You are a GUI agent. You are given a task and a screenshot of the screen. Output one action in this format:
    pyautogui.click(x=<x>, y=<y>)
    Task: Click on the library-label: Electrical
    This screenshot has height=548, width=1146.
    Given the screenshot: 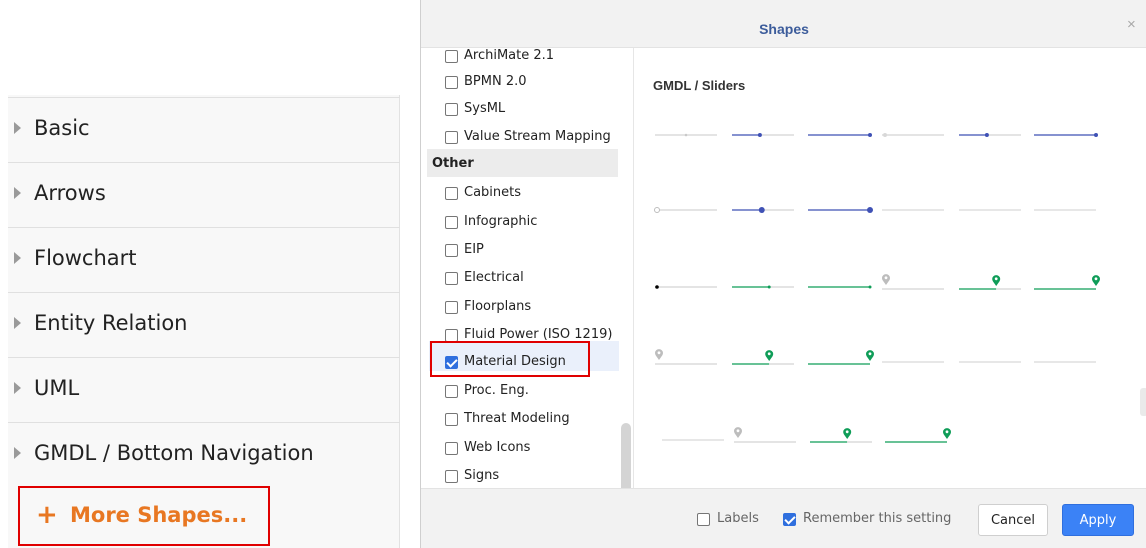 What is the action you would take?
    pyautogui.click(x=494, y=277)
    